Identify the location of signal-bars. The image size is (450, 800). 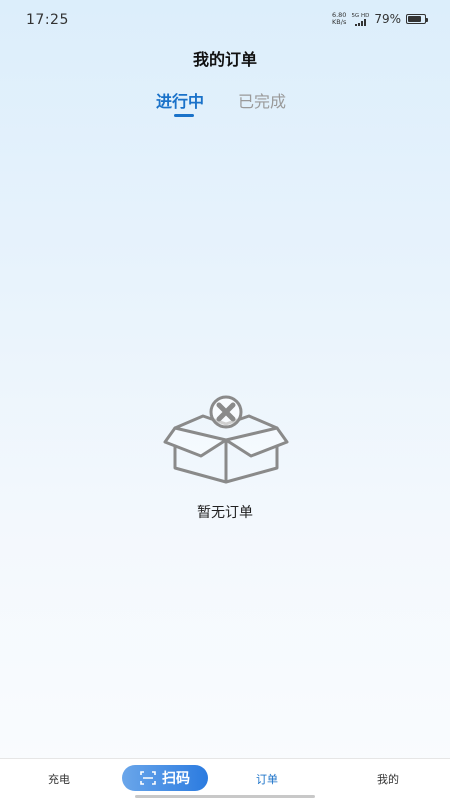
(360, 22).